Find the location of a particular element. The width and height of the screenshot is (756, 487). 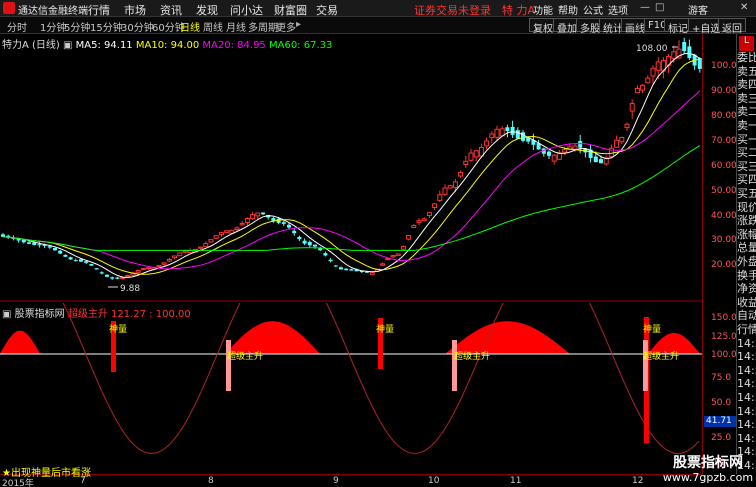

price-tick: 70.00 is located at coordinates (724, 141).